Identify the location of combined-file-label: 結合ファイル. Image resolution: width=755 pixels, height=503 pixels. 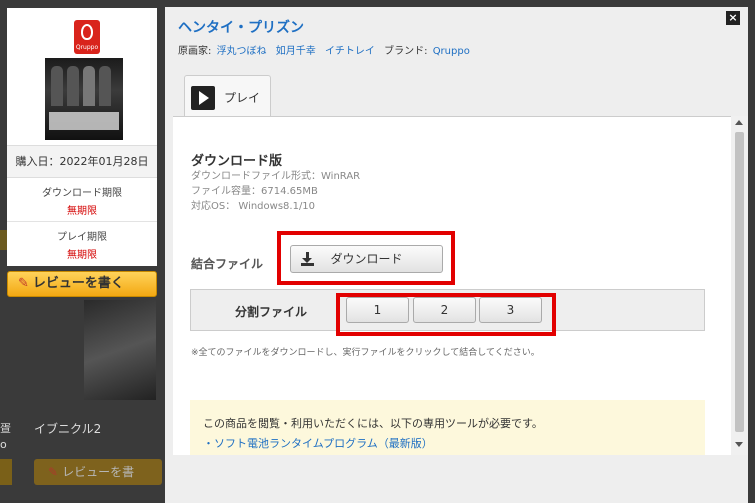
(227, 264).